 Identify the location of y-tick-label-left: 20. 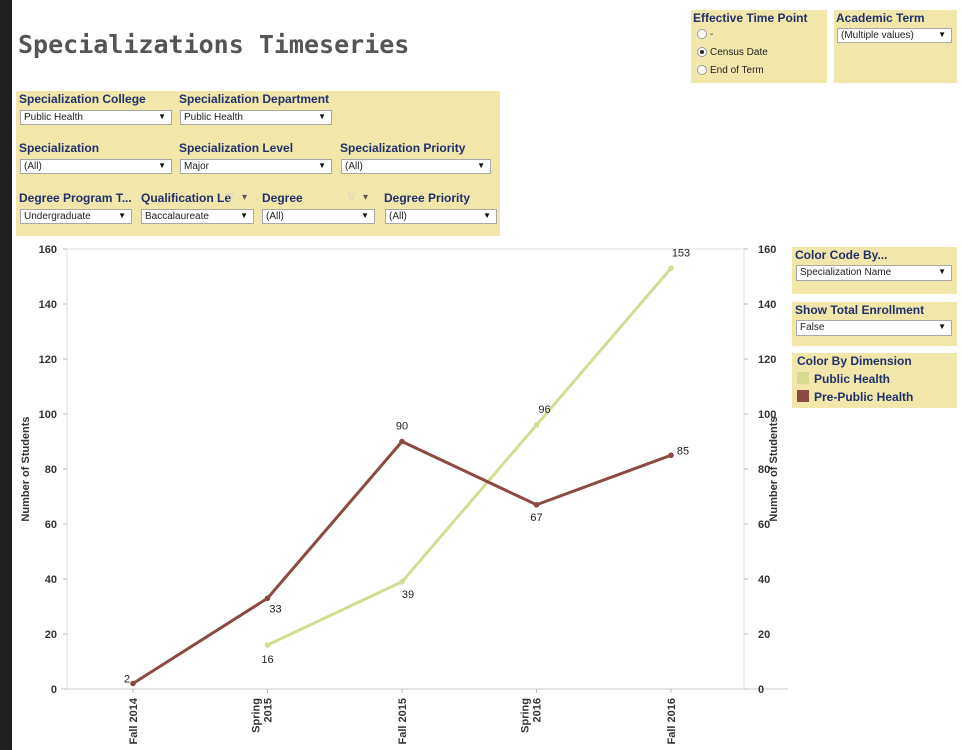
(51, 635).